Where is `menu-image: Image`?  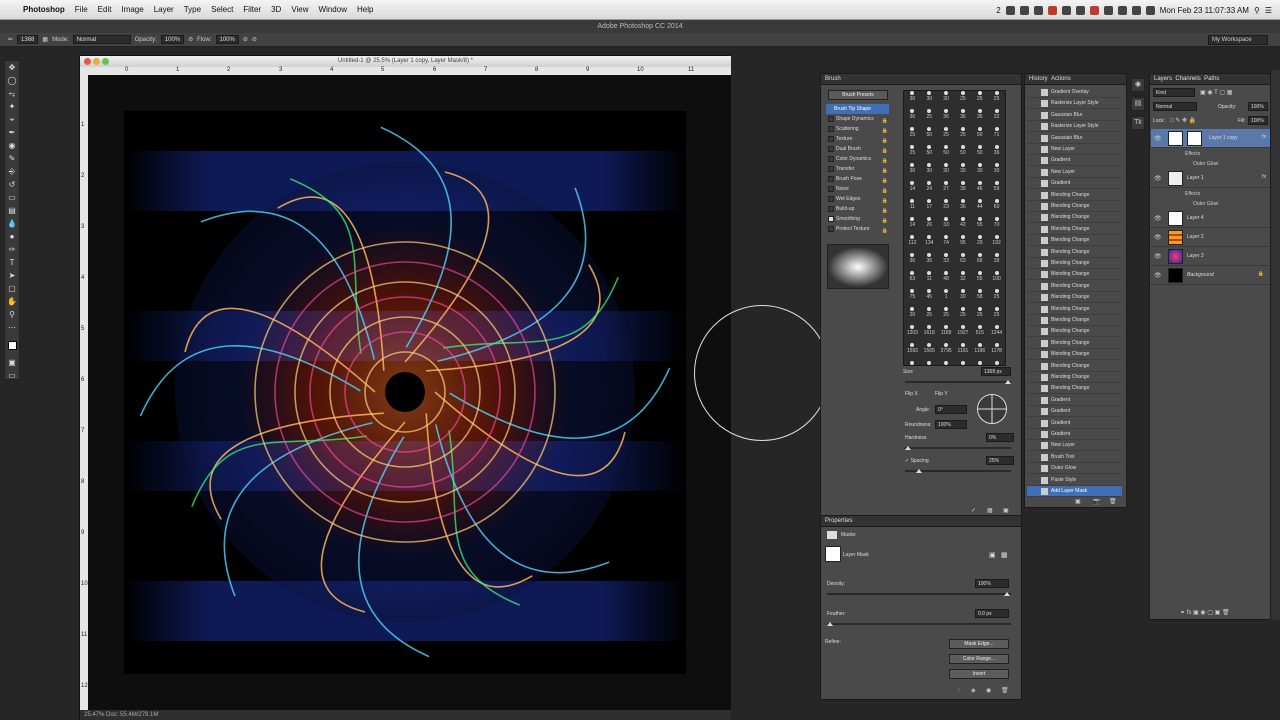 menu-image: Image is located at coordinates (132, 9).